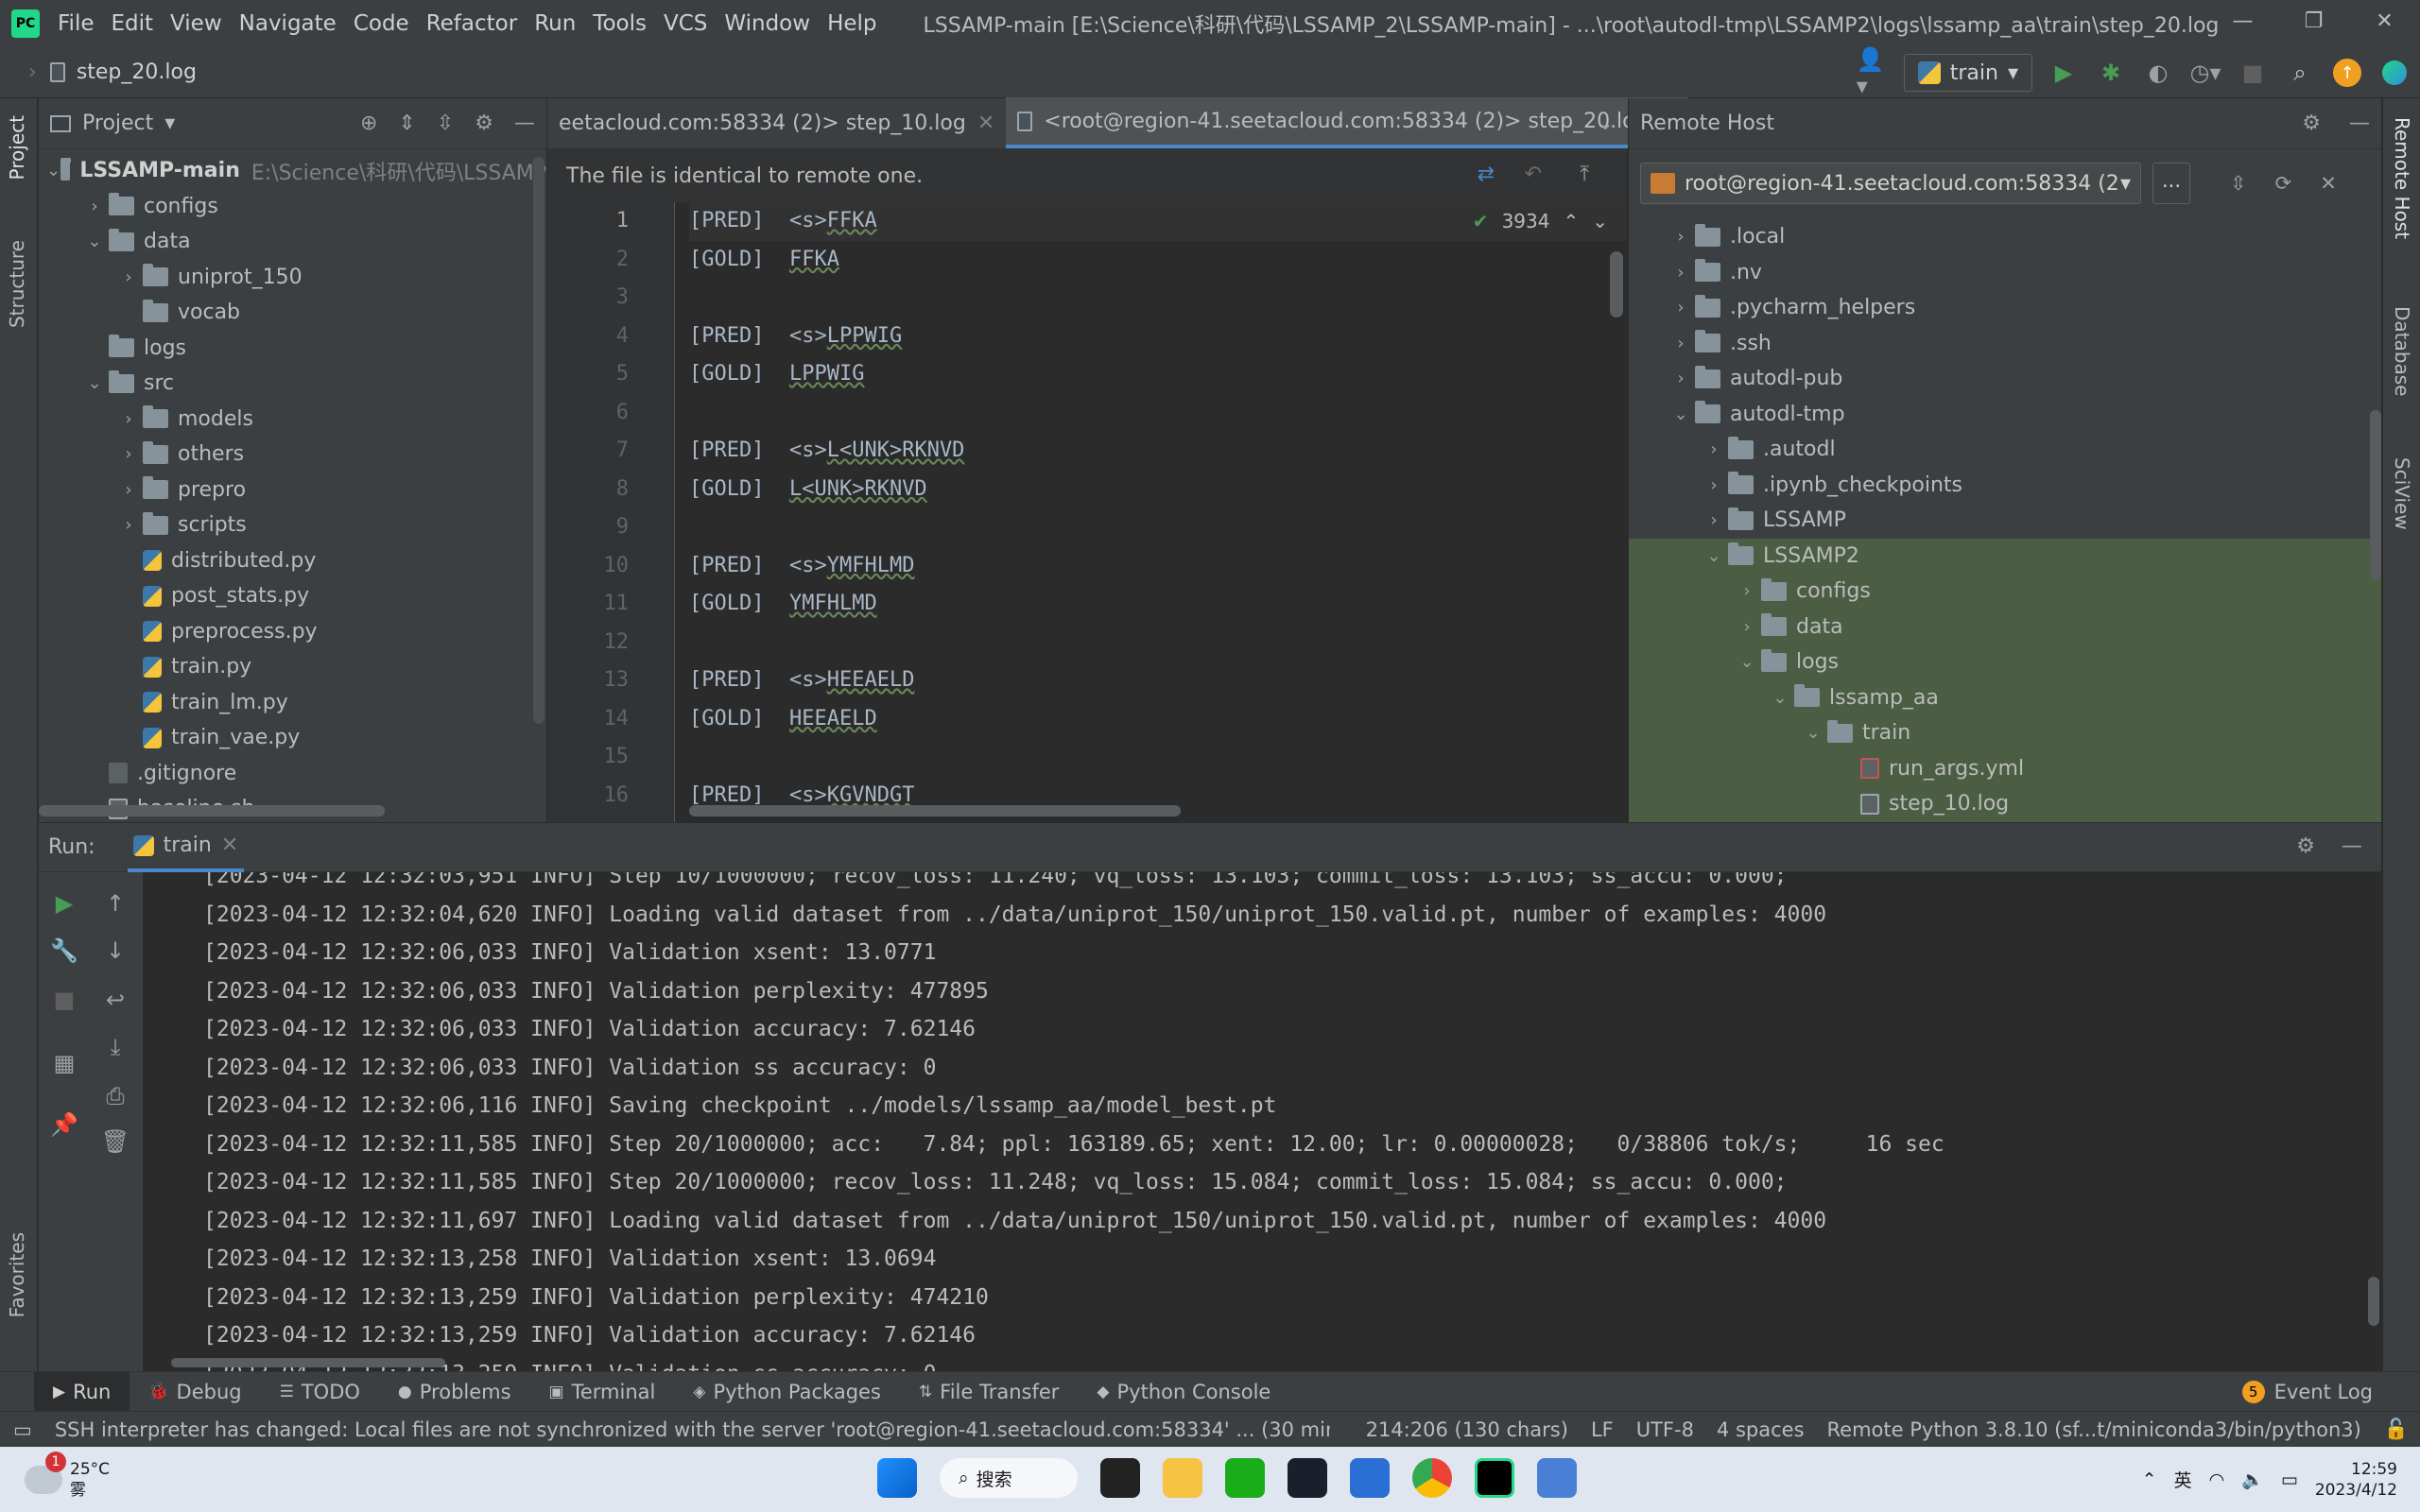 This screenshot has width=2420, height=1512. Describe the element at coordinates (133, 23) in the screenshot. I see `menu-item-edit: Edit` at that location.